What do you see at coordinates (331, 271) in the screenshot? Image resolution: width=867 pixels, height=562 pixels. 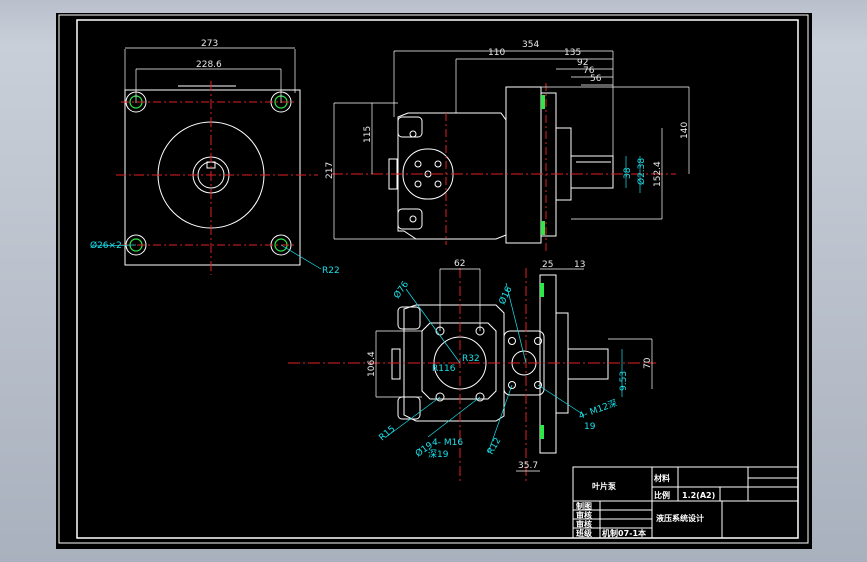 I see `radius-r22: R22` at bounding box center [331, 271].